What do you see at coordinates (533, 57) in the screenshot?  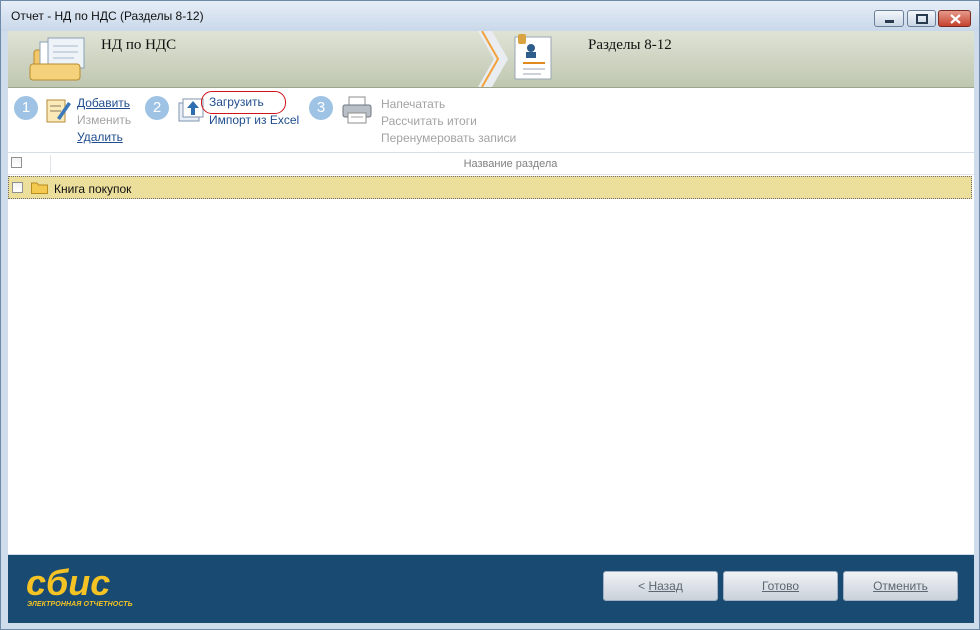 I see `report-form-icon` at bounding box center [533, 57].